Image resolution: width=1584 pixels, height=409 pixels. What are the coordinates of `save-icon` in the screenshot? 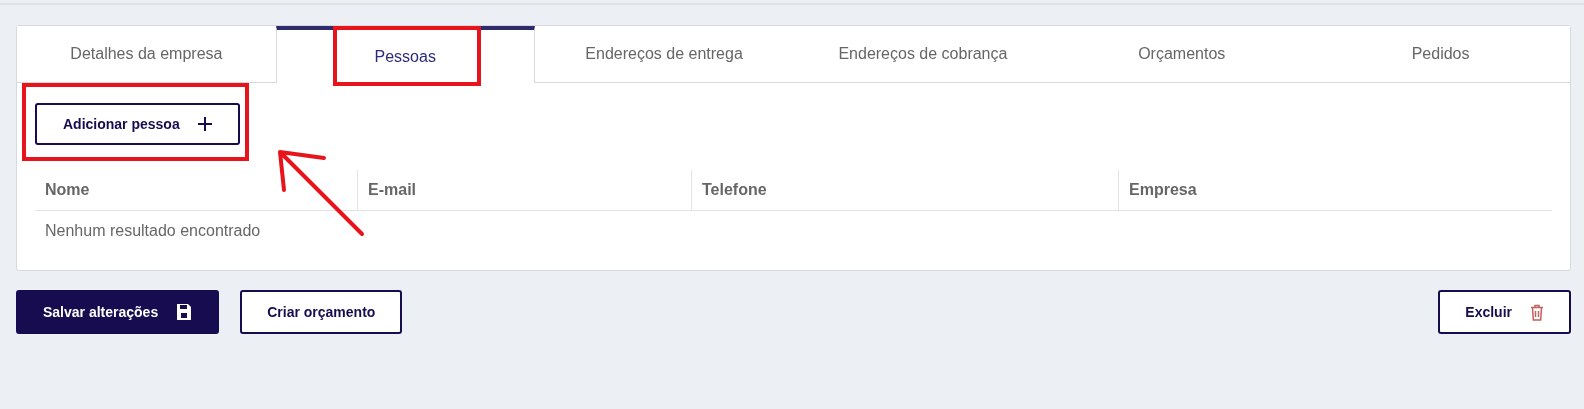 It's located at (184, 312).